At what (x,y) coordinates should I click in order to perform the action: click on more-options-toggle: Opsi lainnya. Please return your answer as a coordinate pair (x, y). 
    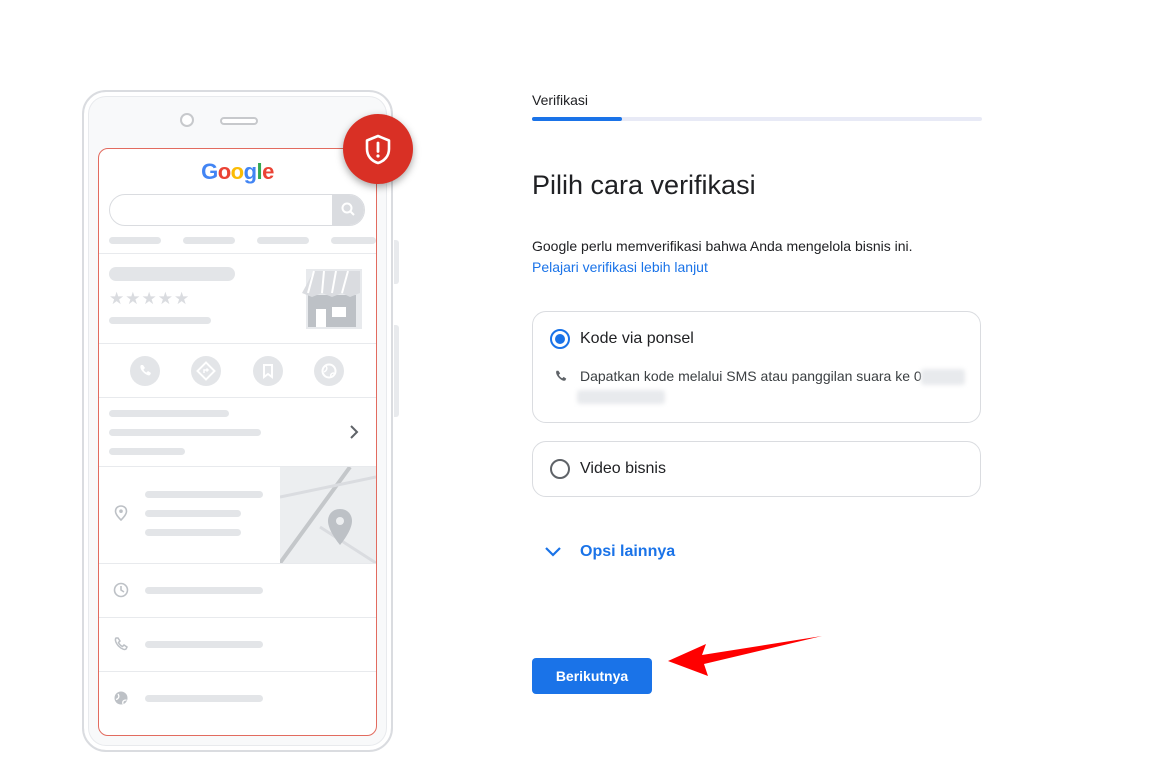
    Looking at the image, I should click on (610, 552).